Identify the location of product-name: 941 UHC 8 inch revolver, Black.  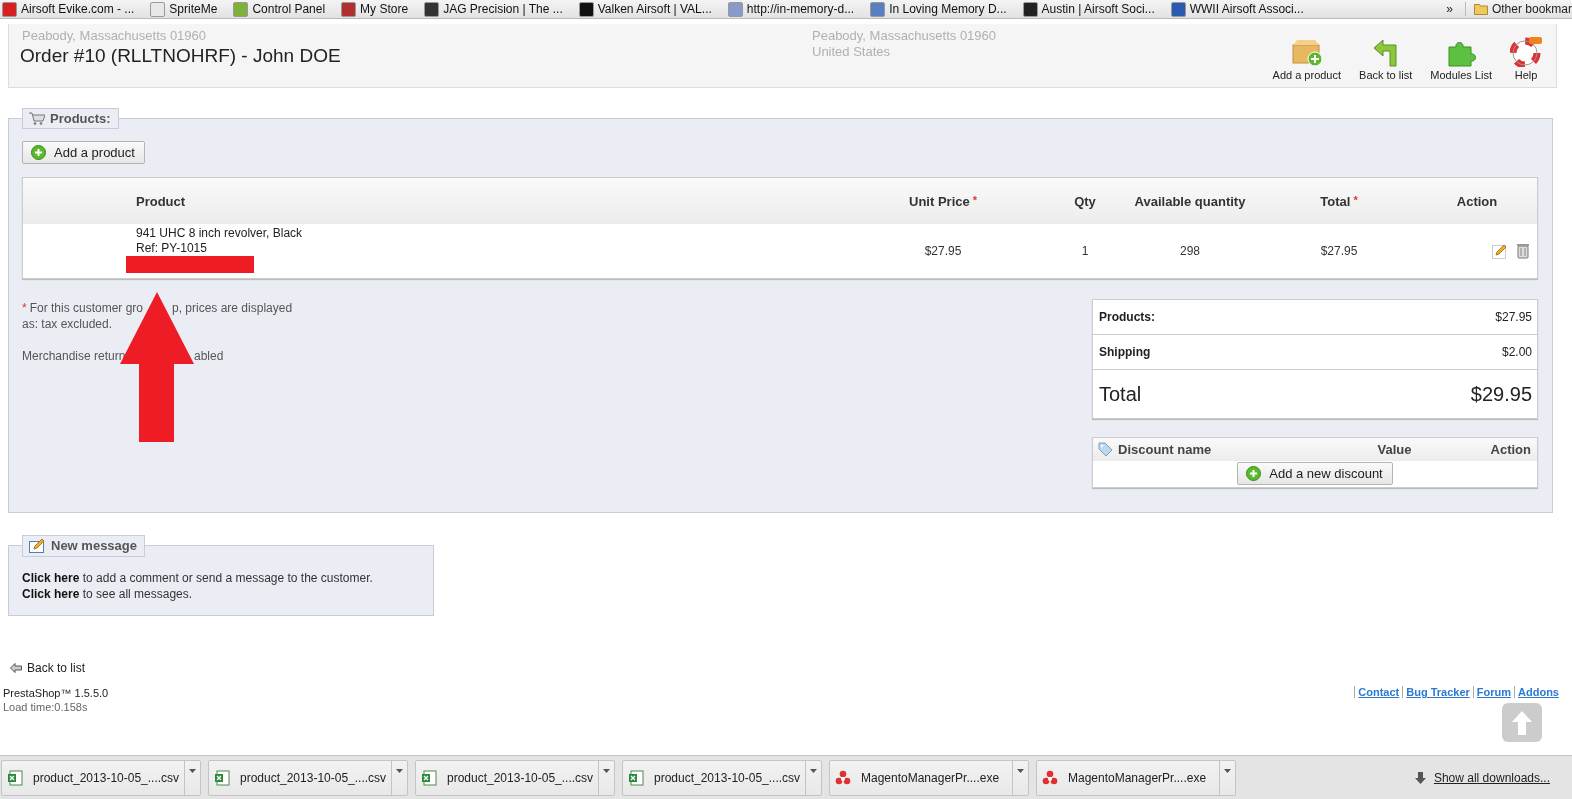
(220, 233).